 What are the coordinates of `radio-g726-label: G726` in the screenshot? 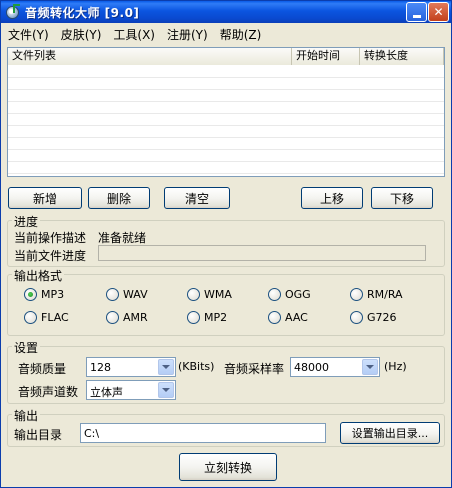 It's located at (382, 317).